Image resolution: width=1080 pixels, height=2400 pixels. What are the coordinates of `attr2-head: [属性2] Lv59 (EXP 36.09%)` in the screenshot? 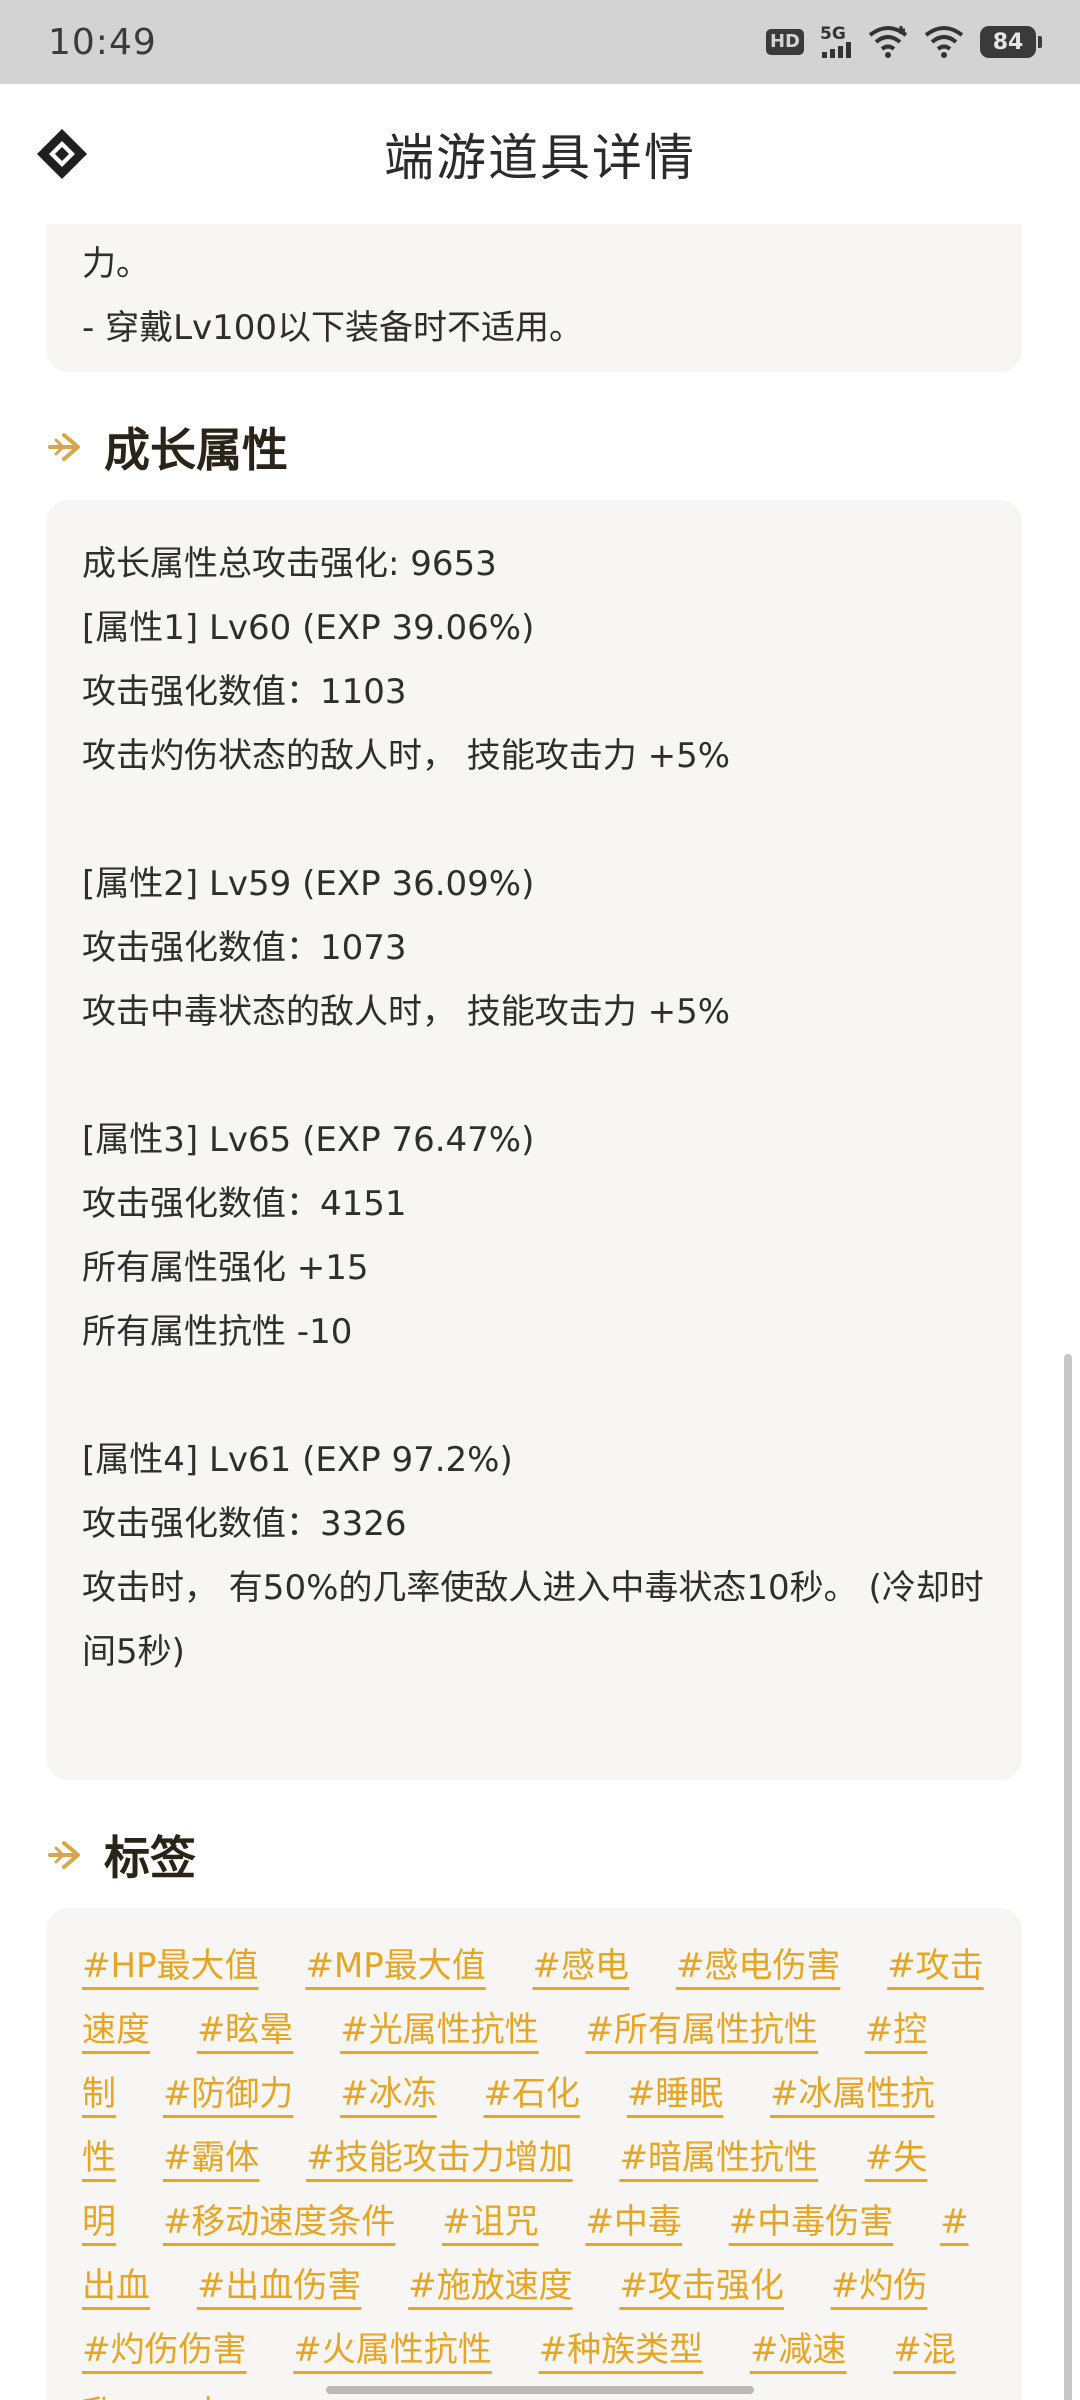 It's located at (308, 884).